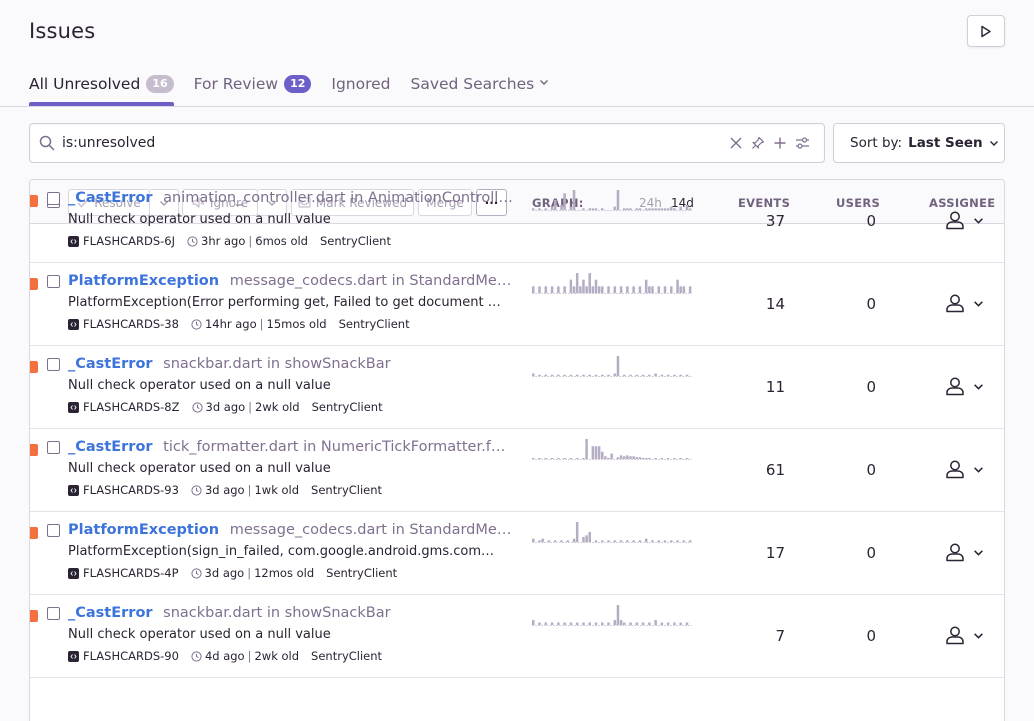 The width and height of the screenshot is (1034, 721). Describe the element at coordinates (297, 324) in the screenshot. I see `first-seen: 15mos old` at that location.